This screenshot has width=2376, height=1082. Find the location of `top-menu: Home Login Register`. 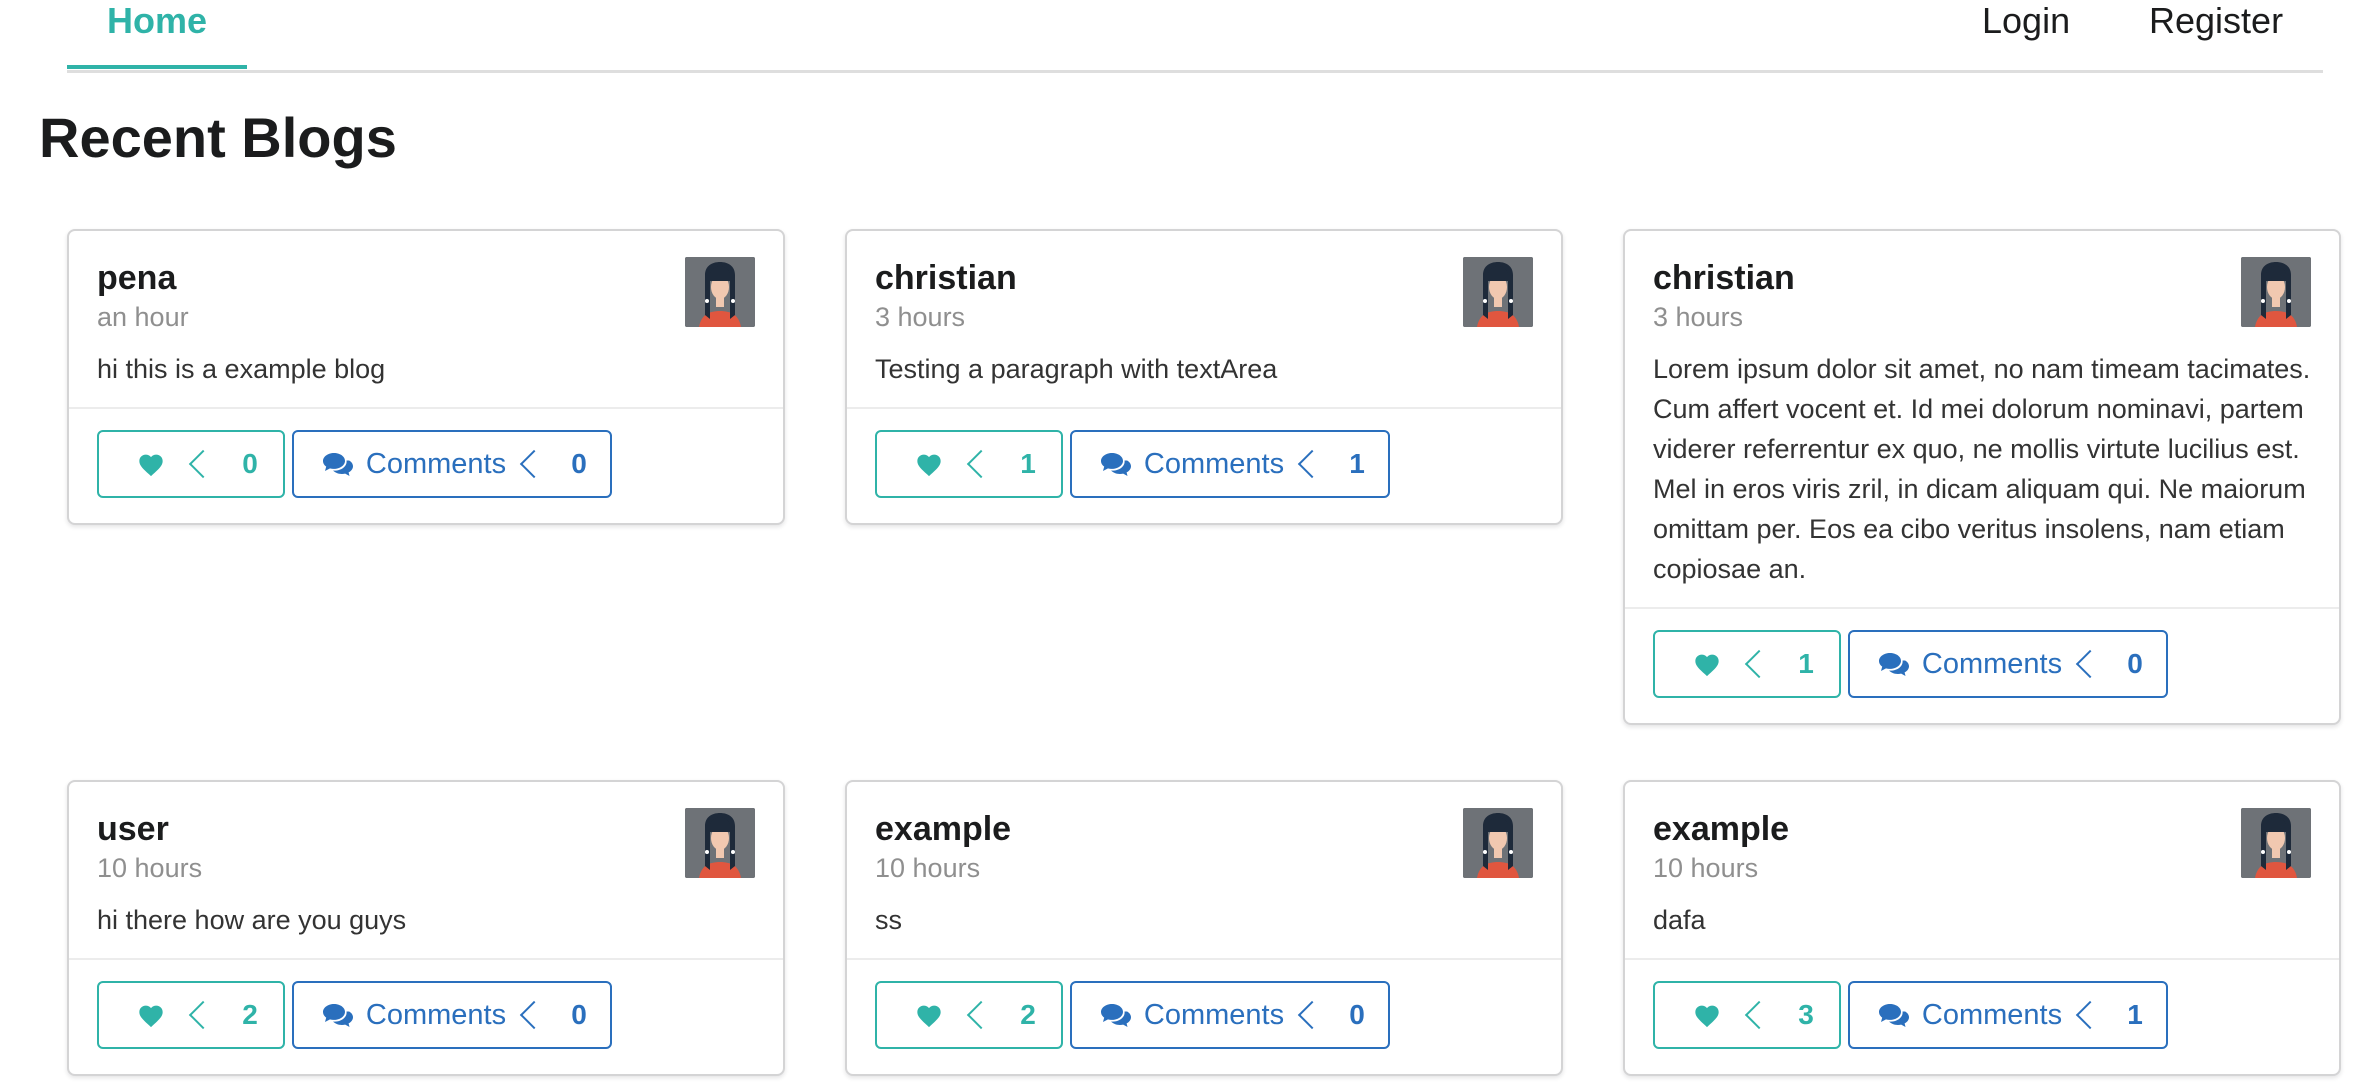

top-menu: Home Login Register is located at coordinates (1195, 36).